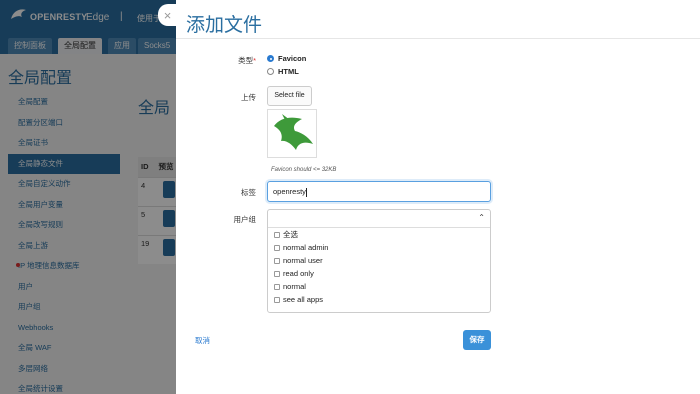 Image resolution: width=700 pixels, height=394 pixels. What do you see at coordinates (438, 38) in the screenshot?
I see `divider` at bounding box center [438, 38].